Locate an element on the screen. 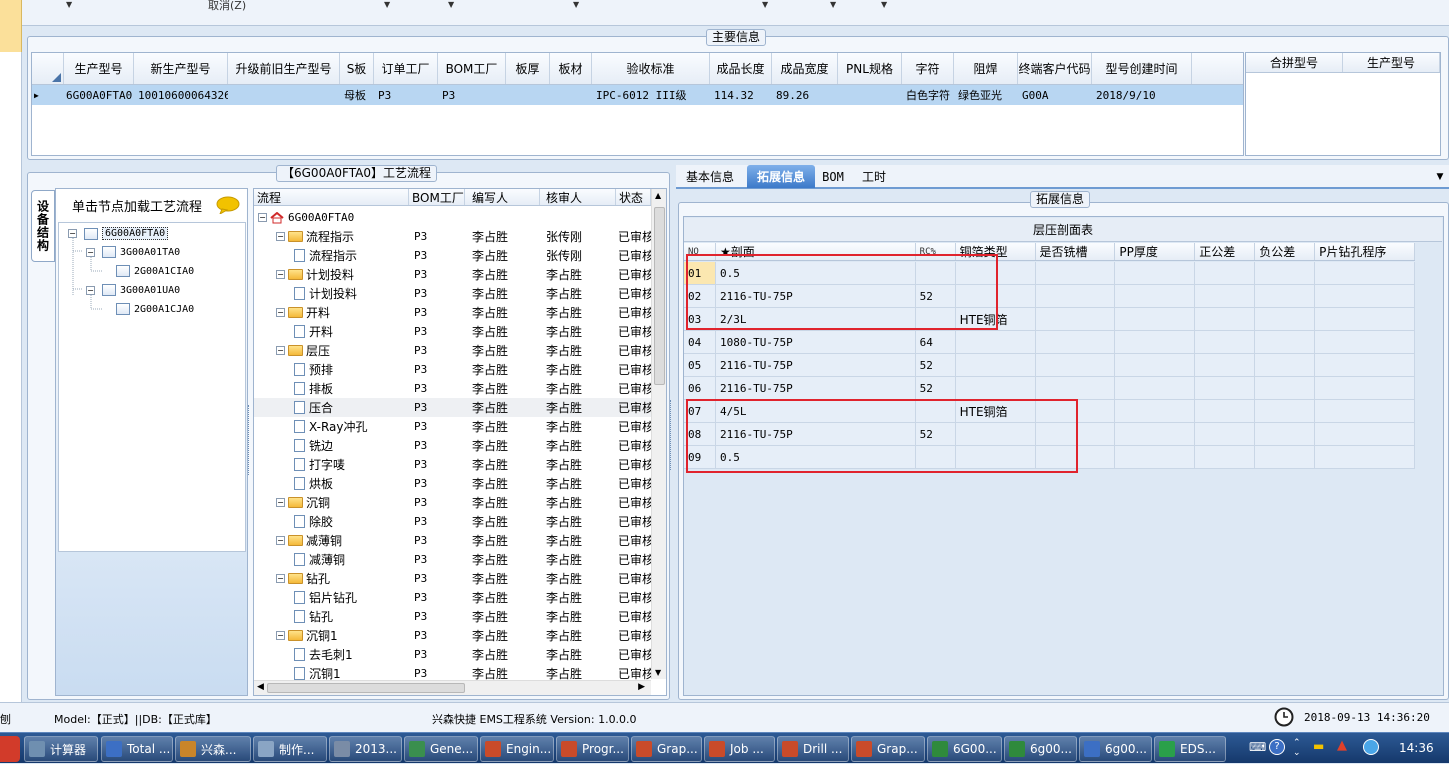 This screenshot has height=764, width=1449. scroll-left-icon: ◀ is located at coordinates (260, 687).